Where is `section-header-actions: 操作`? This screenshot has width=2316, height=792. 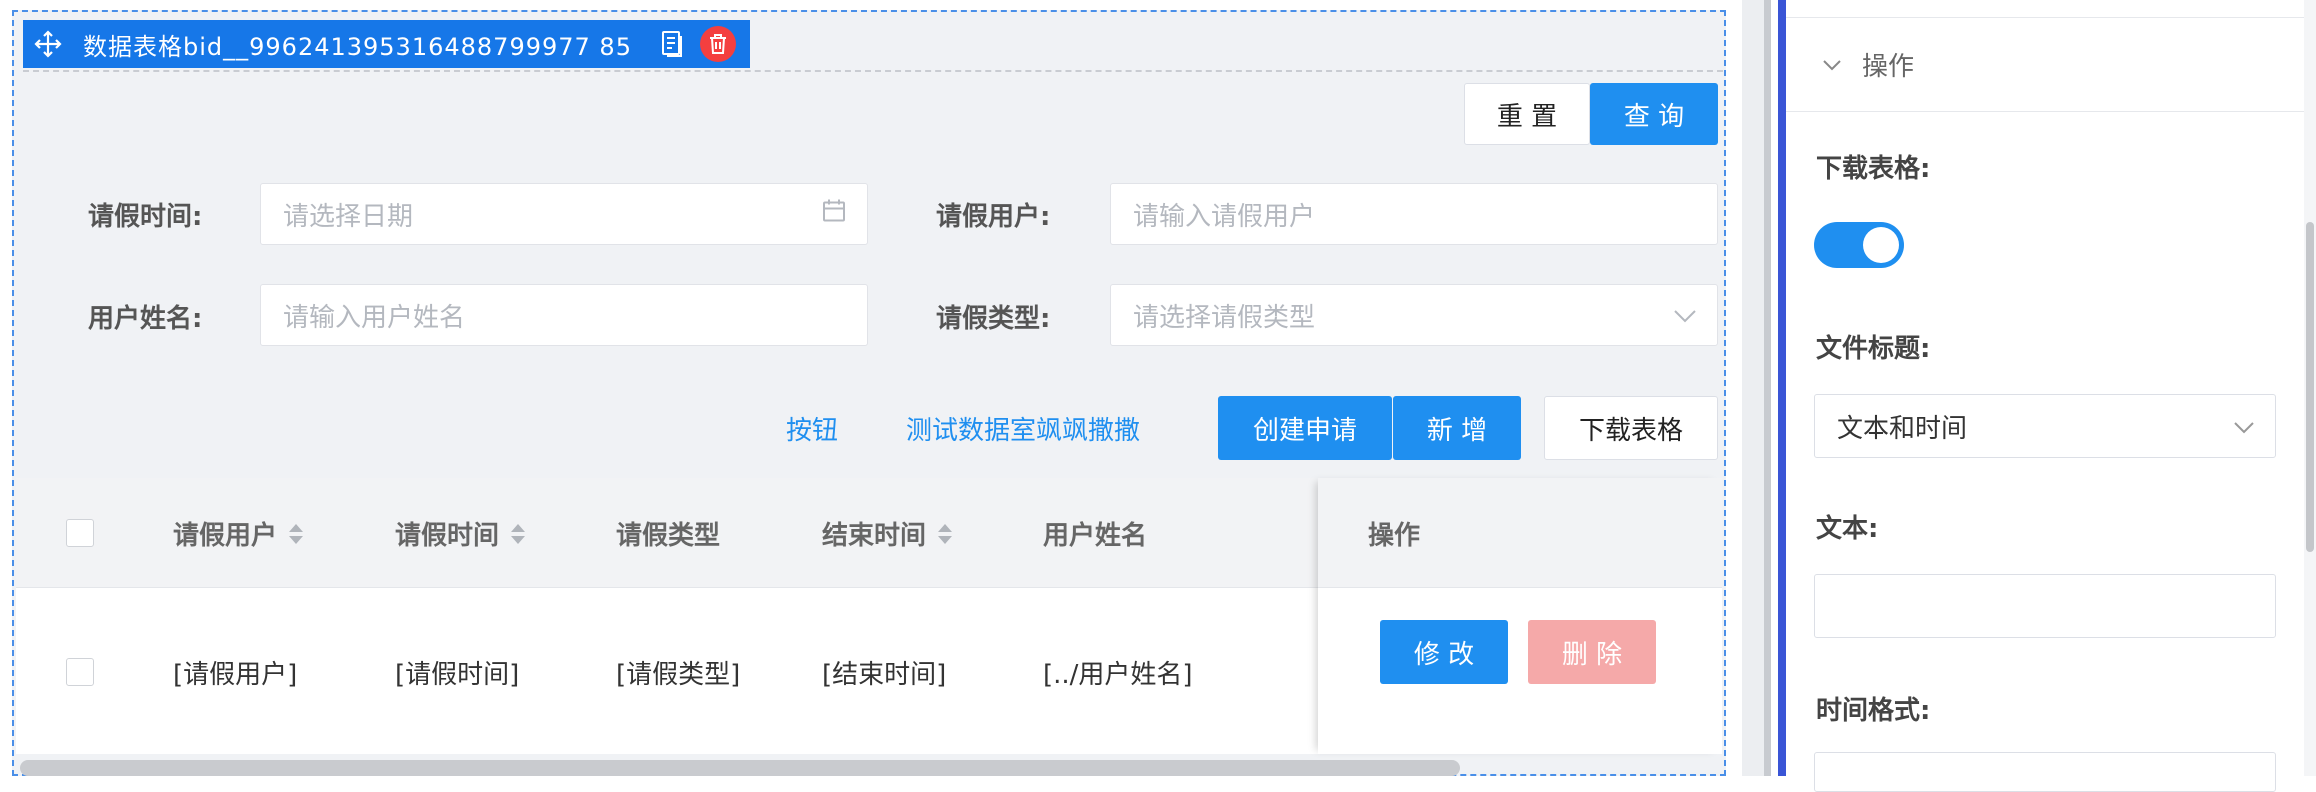
section-header-actions: 操作 is located at coordinates (2045, 65).